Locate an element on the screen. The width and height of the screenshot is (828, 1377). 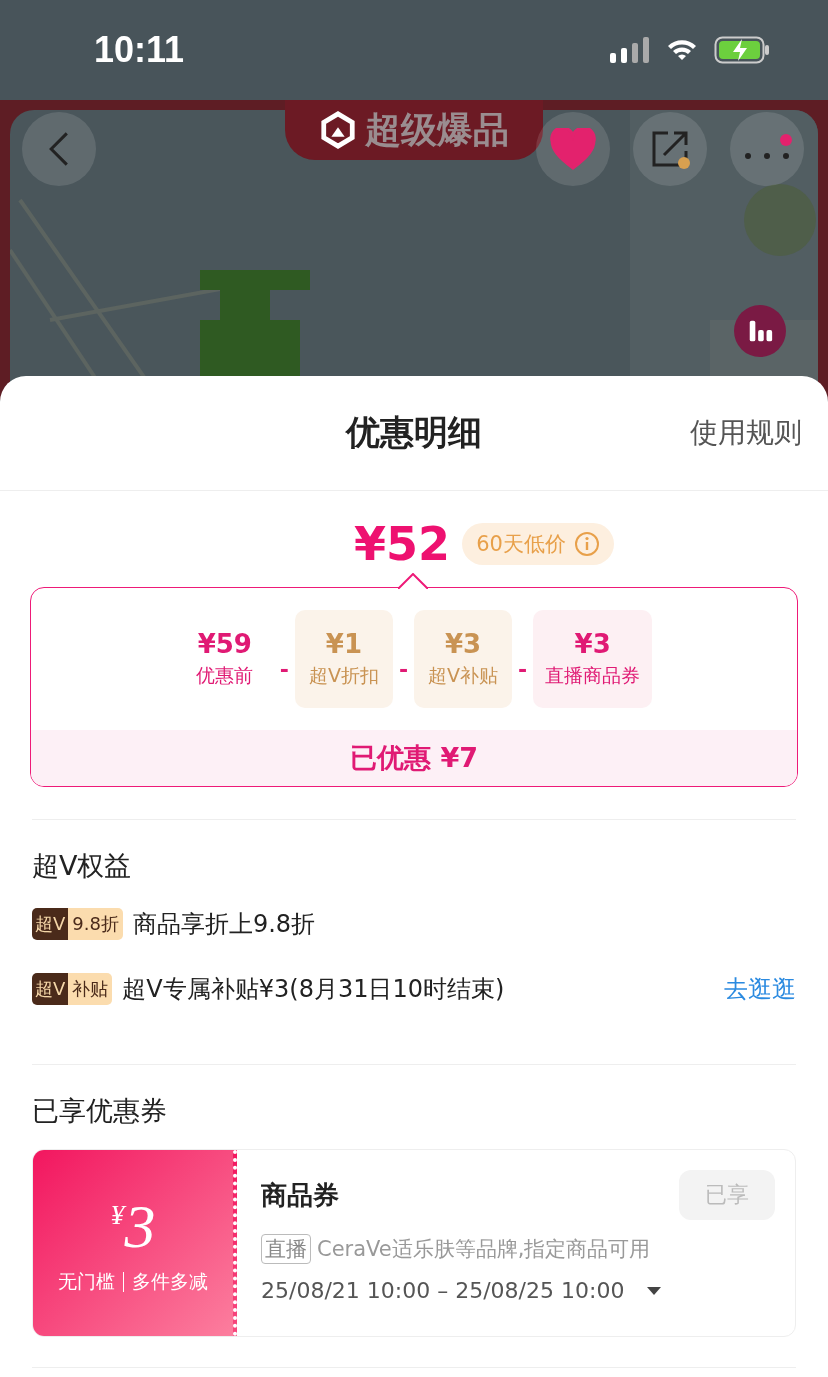
coupon-description: CeraVe适乐肤等品牌,指定商品可用 is located at coordinates (484, 1249).